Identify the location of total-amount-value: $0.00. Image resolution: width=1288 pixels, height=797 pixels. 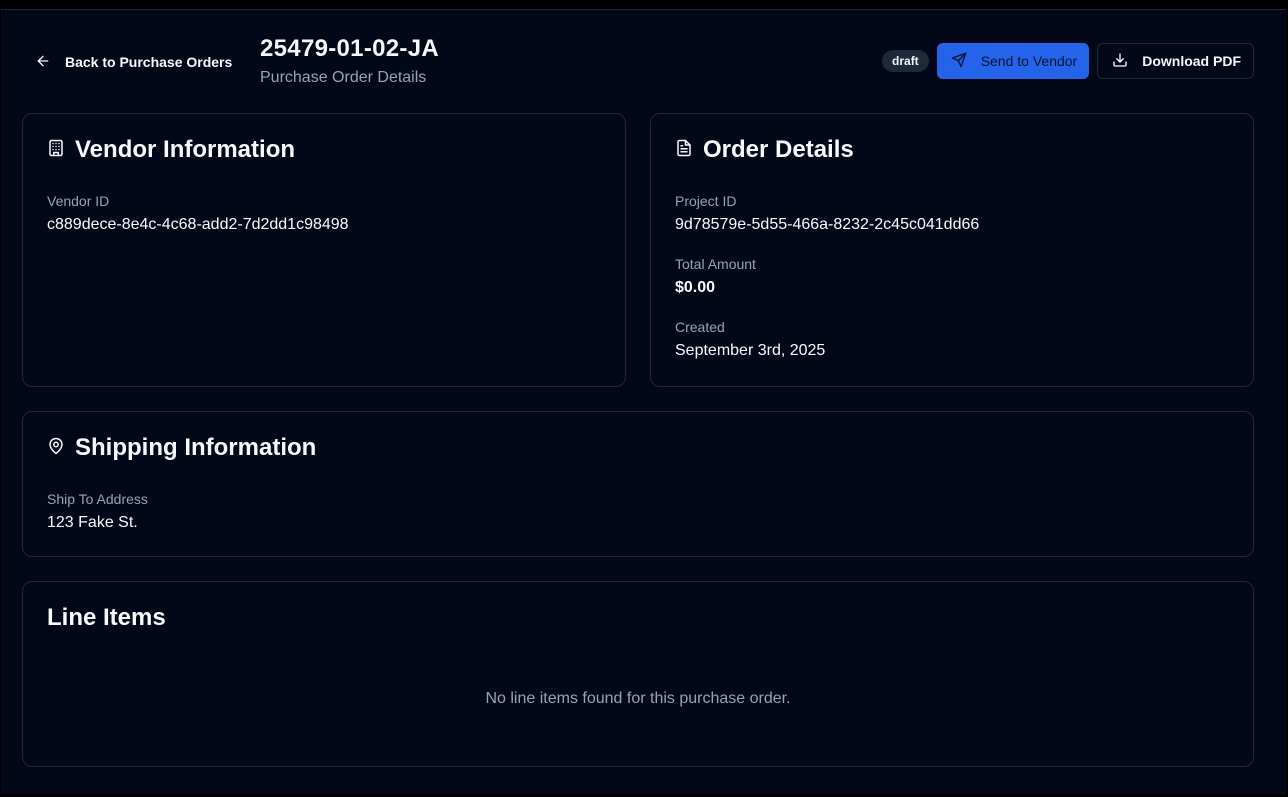
(695, 287).